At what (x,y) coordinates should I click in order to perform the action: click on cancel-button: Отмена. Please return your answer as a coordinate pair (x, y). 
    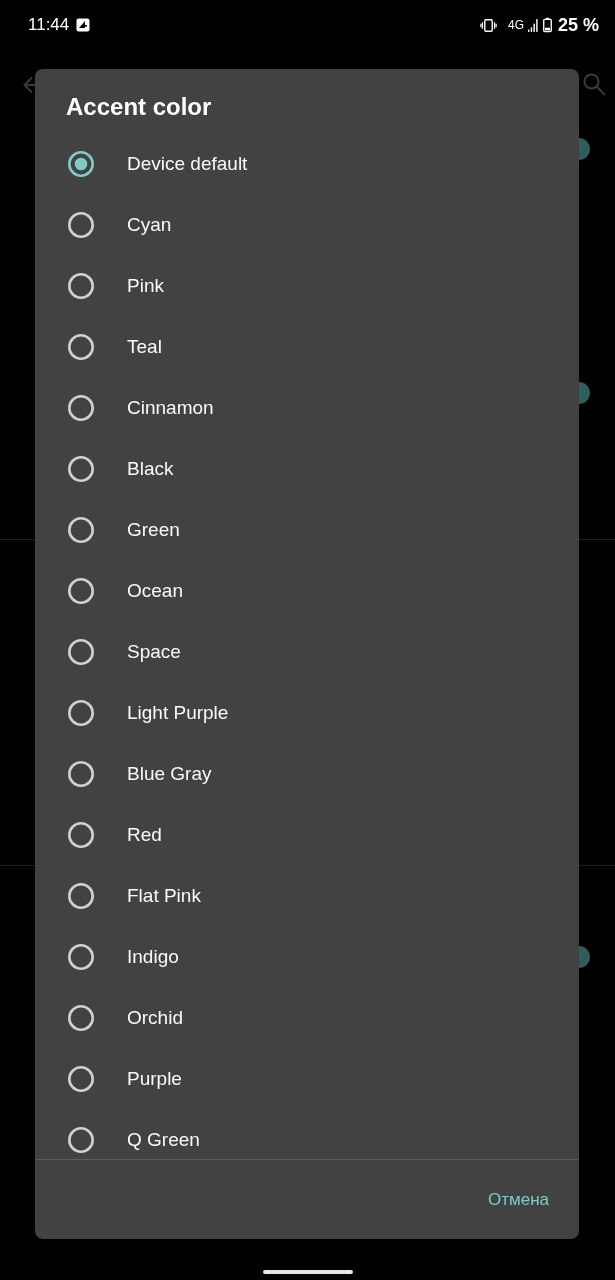
    Looking at the image, I should click on (518, 1199).